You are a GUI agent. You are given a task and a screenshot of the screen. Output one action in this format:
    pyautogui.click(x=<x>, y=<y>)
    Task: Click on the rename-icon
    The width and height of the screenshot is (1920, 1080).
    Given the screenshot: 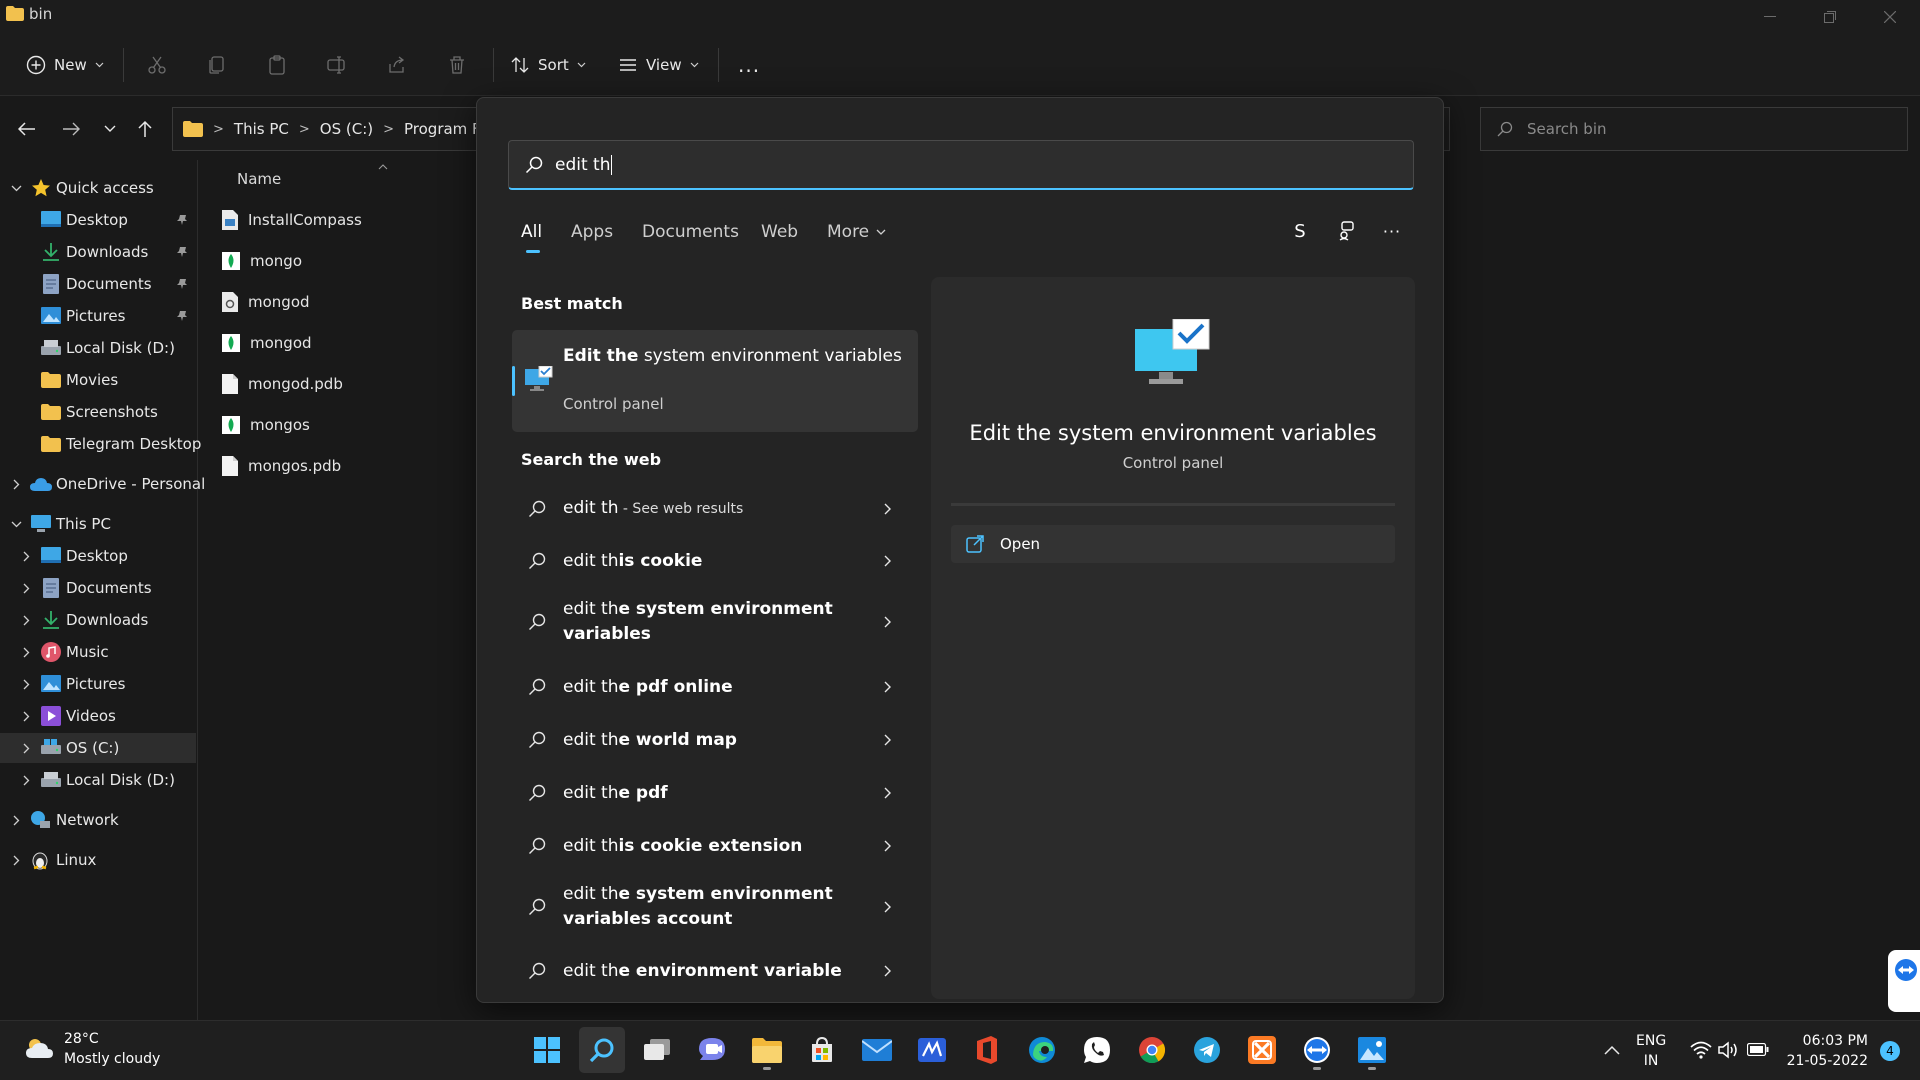 What is the action you would take?
    pyautogui.click(x=337, y=65)
    